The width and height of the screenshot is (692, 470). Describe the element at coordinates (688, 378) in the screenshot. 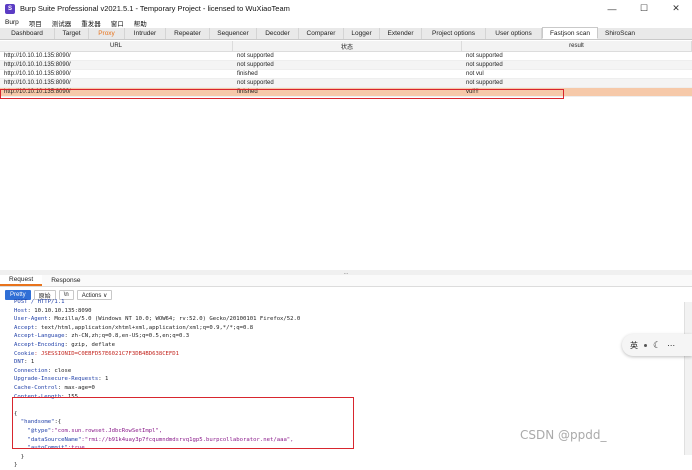

I see `editor-scrollbar` at that location.